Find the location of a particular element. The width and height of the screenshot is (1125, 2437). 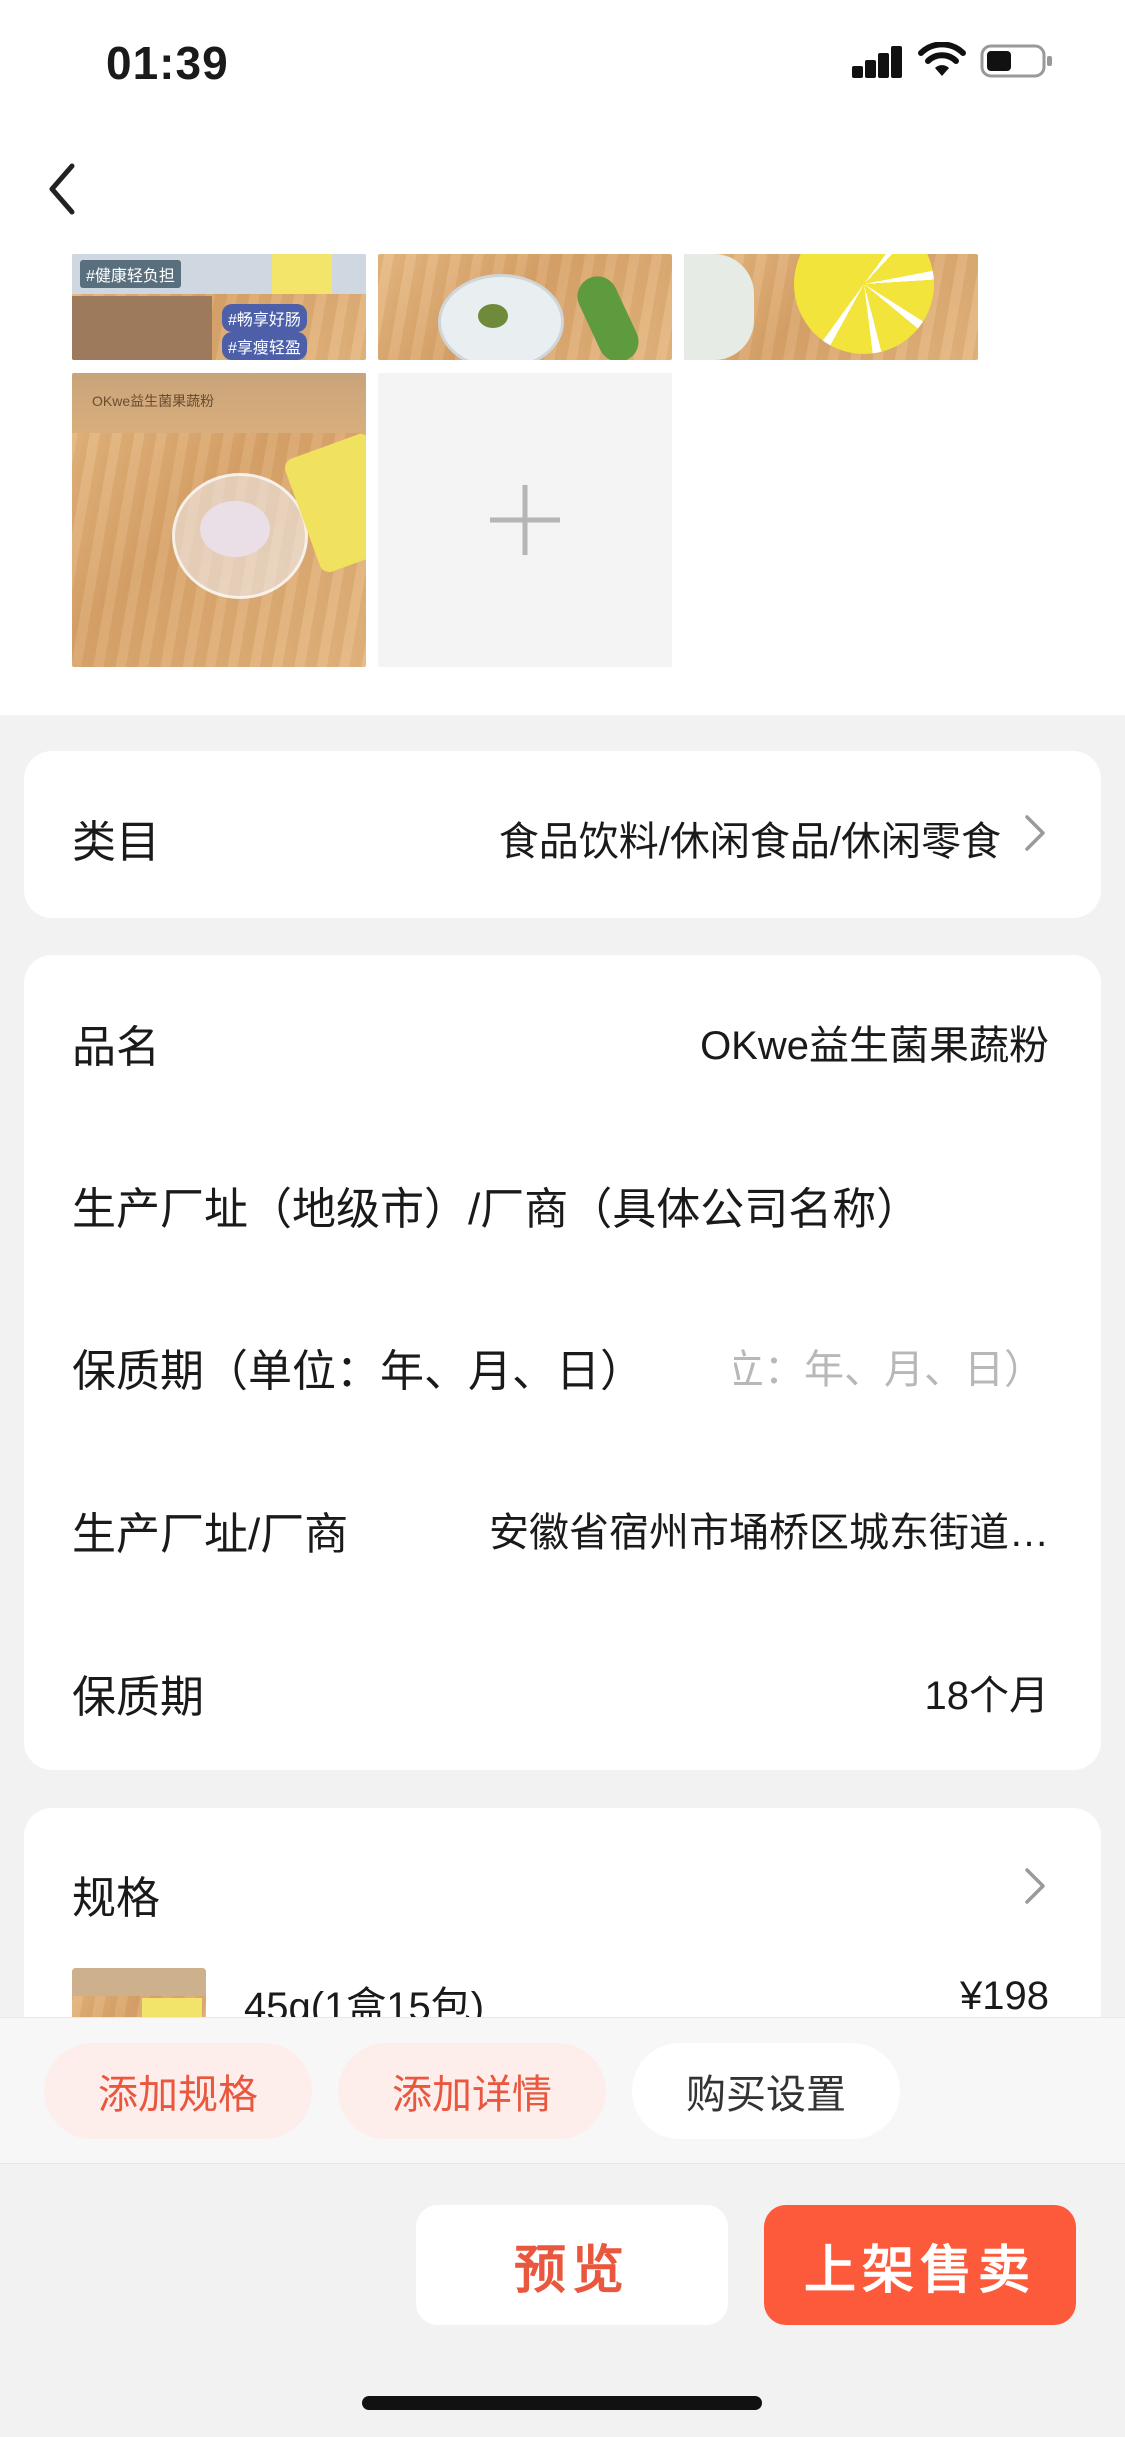

chevron-left-icon is located at coordinates (65, 189).